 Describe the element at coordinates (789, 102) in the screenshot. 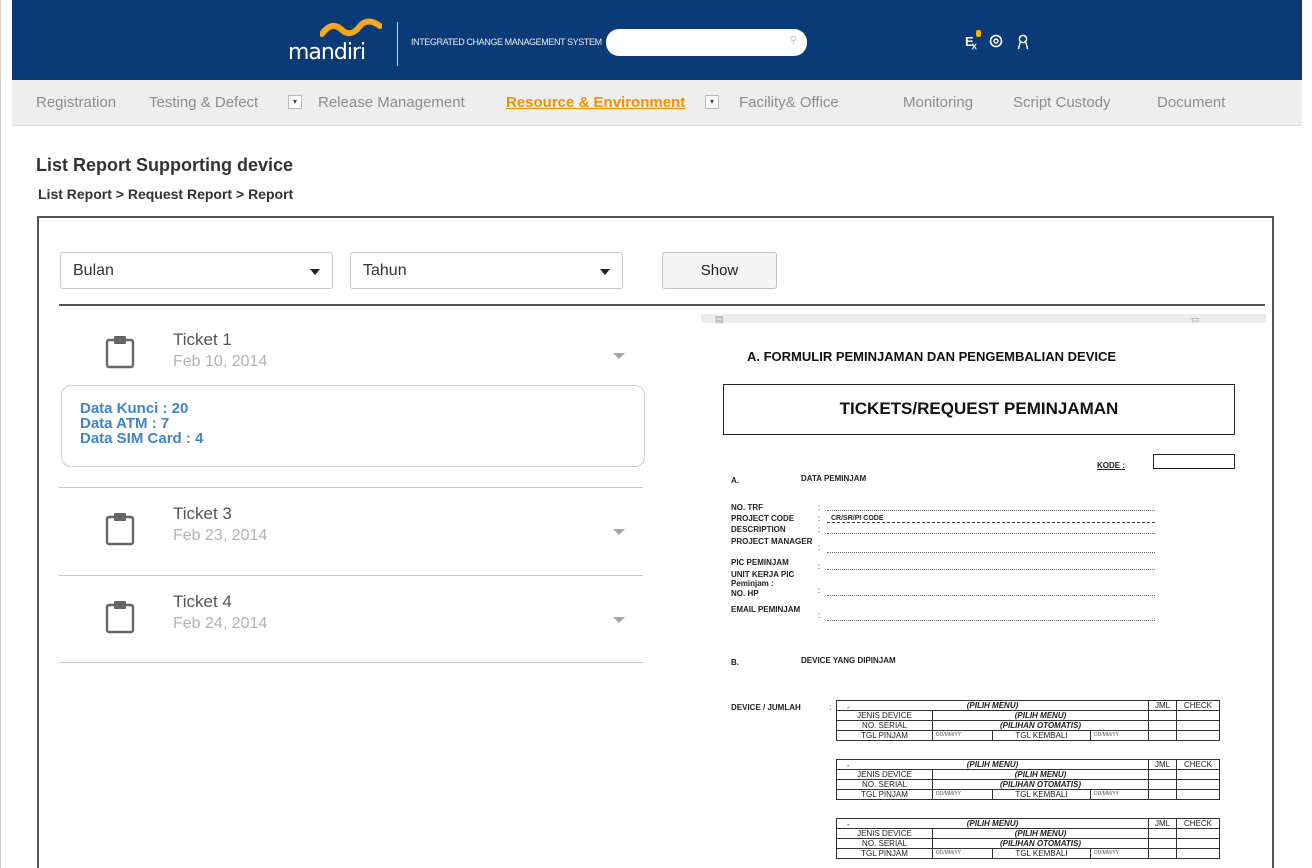

I see `menu-item-facility-office: Facility& Office` at that location.